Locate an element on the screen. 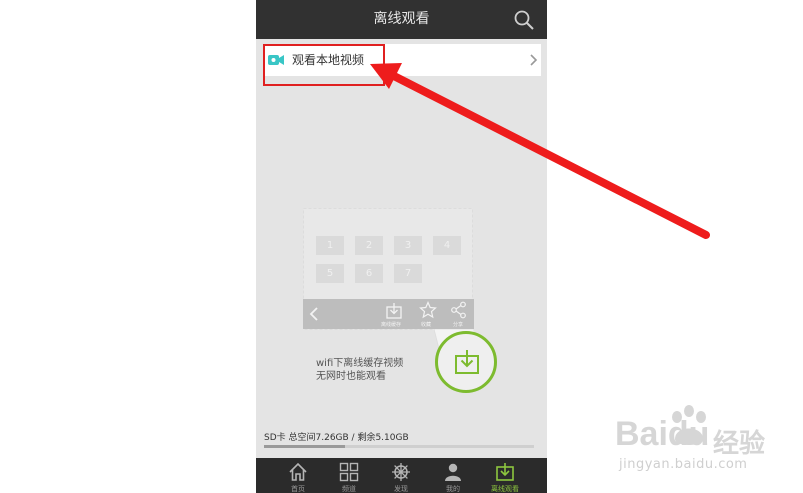 This screenshot has width=803, height=493. watermark-brand-cn: 经验 is located at coordinates (739, 444).